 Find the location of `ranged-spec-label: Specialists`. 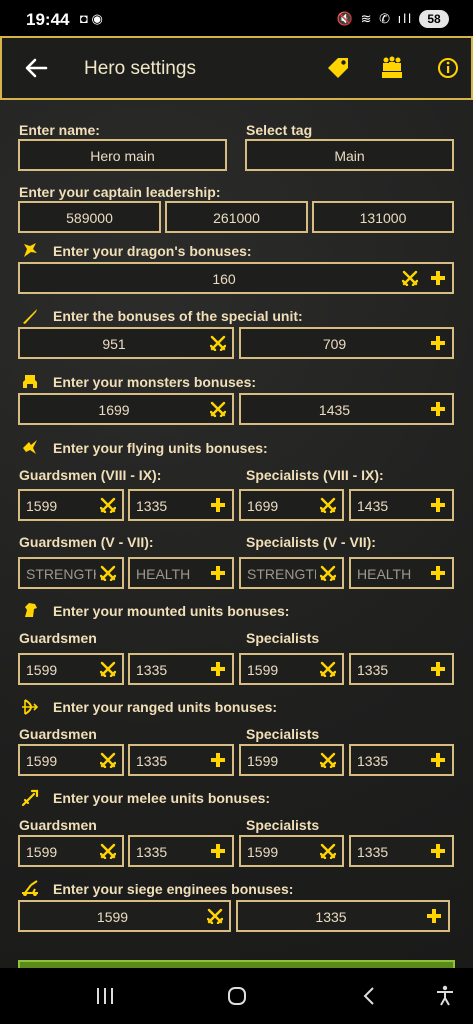

ranged-spec-label: Specialists is located at coordinates (283, 734).